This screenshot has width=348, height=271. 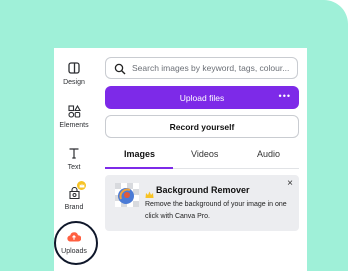 I want to click on record-yourself-label: Record yourself, so click(x=202, y=126).